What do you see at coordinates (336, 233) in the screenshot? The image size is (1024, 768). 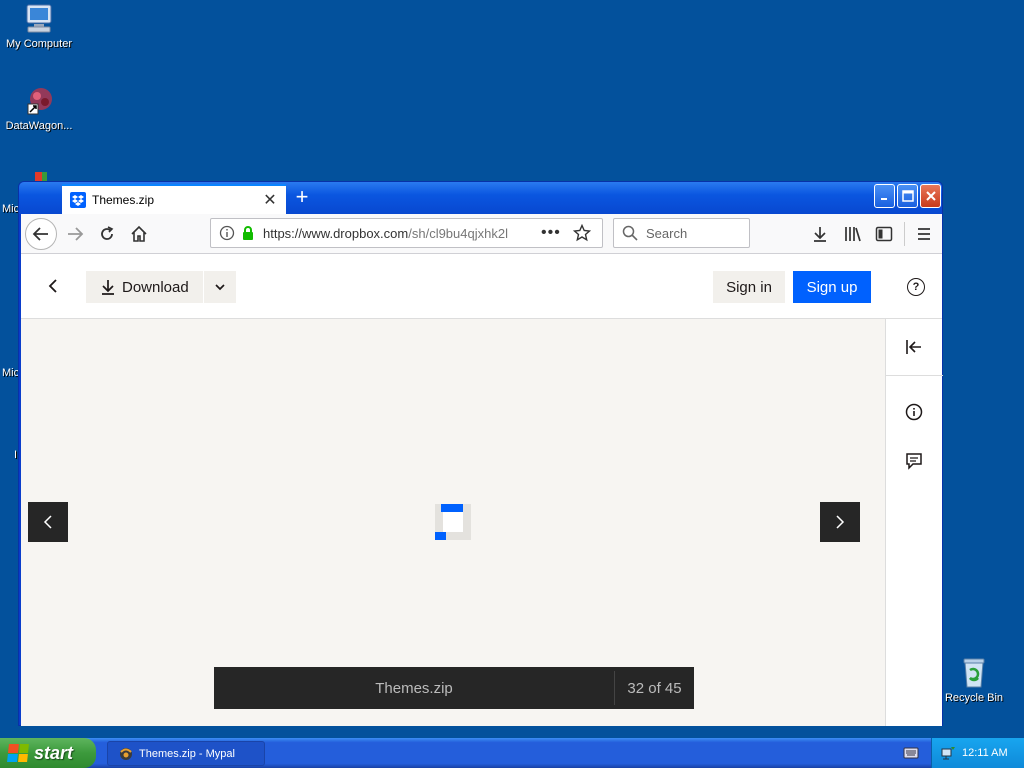 I see `url-host: https://www.dropbox.com` at bounding box center [336, 233].